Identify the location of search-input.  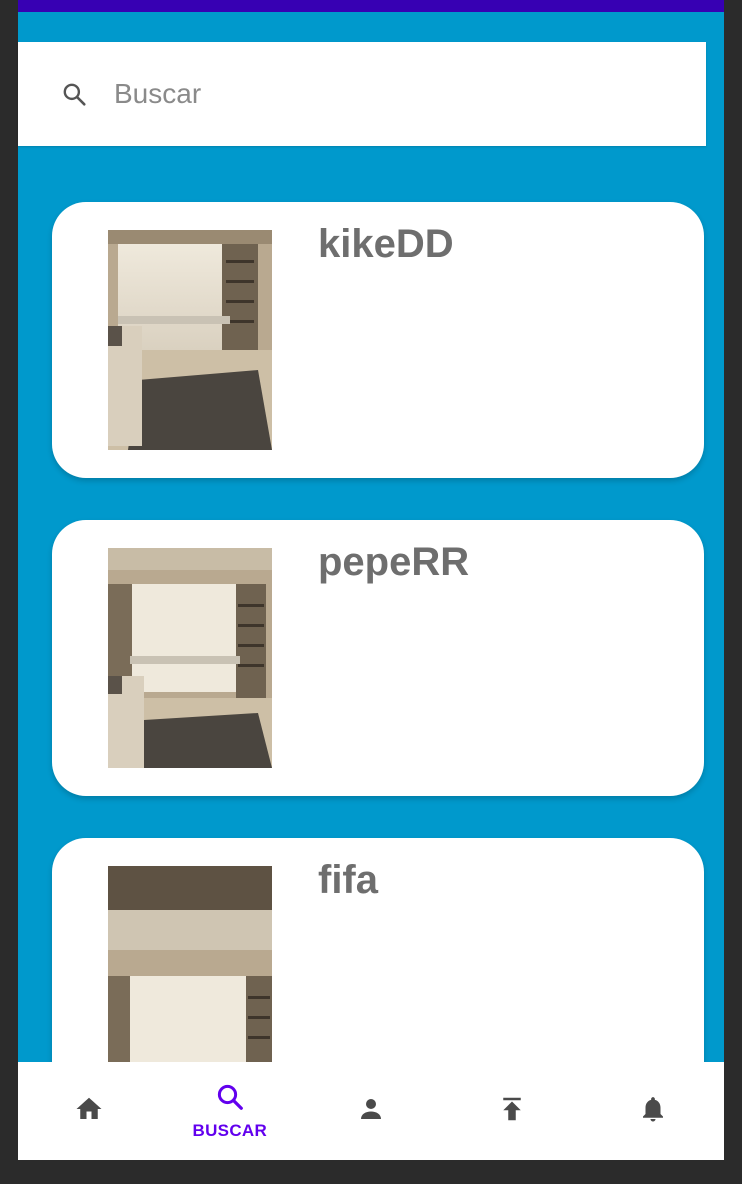
(364, 94).